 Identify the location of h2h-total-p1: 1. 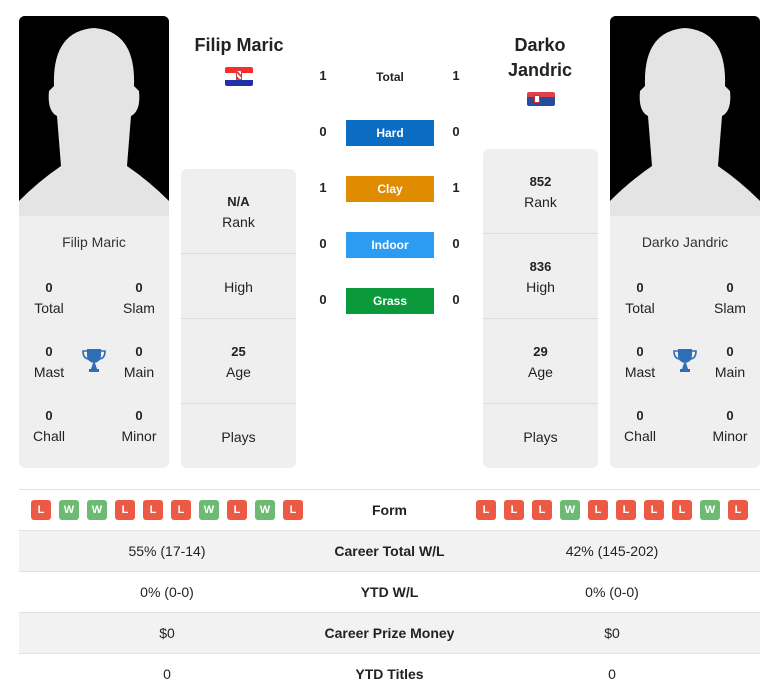
(323, 75).